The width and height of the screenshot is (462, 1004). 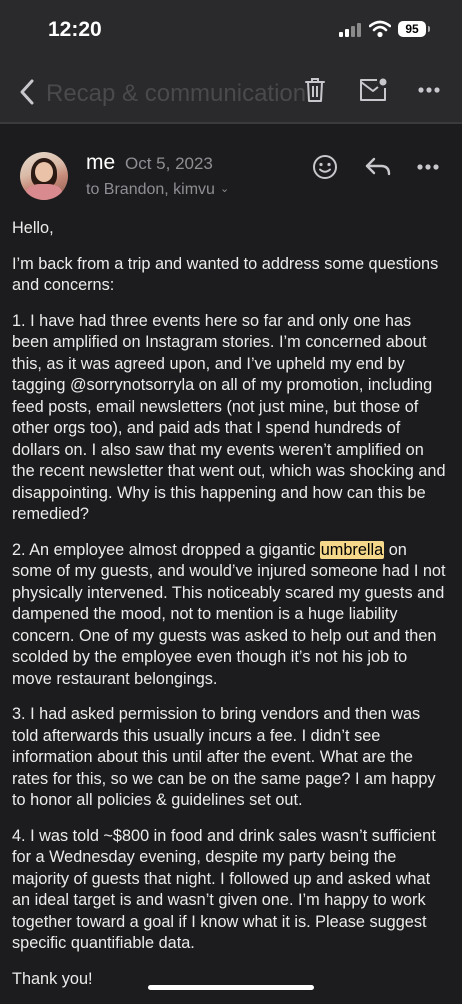 I want to click on avatar, so click(x=44, y=176).